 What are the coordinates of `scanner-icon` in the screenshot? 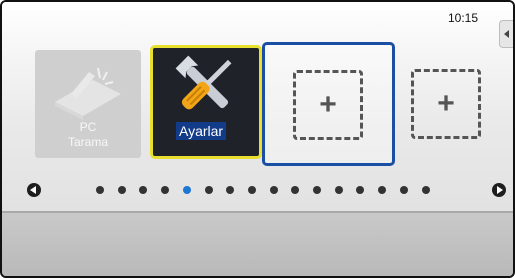 It's located at (88, 93).